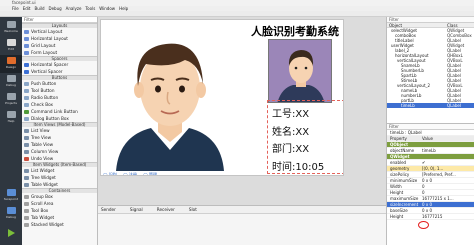  Describe the element at coordinates (59, 97) in the screenshot. I see `widget-item: Radio Button` at that location.